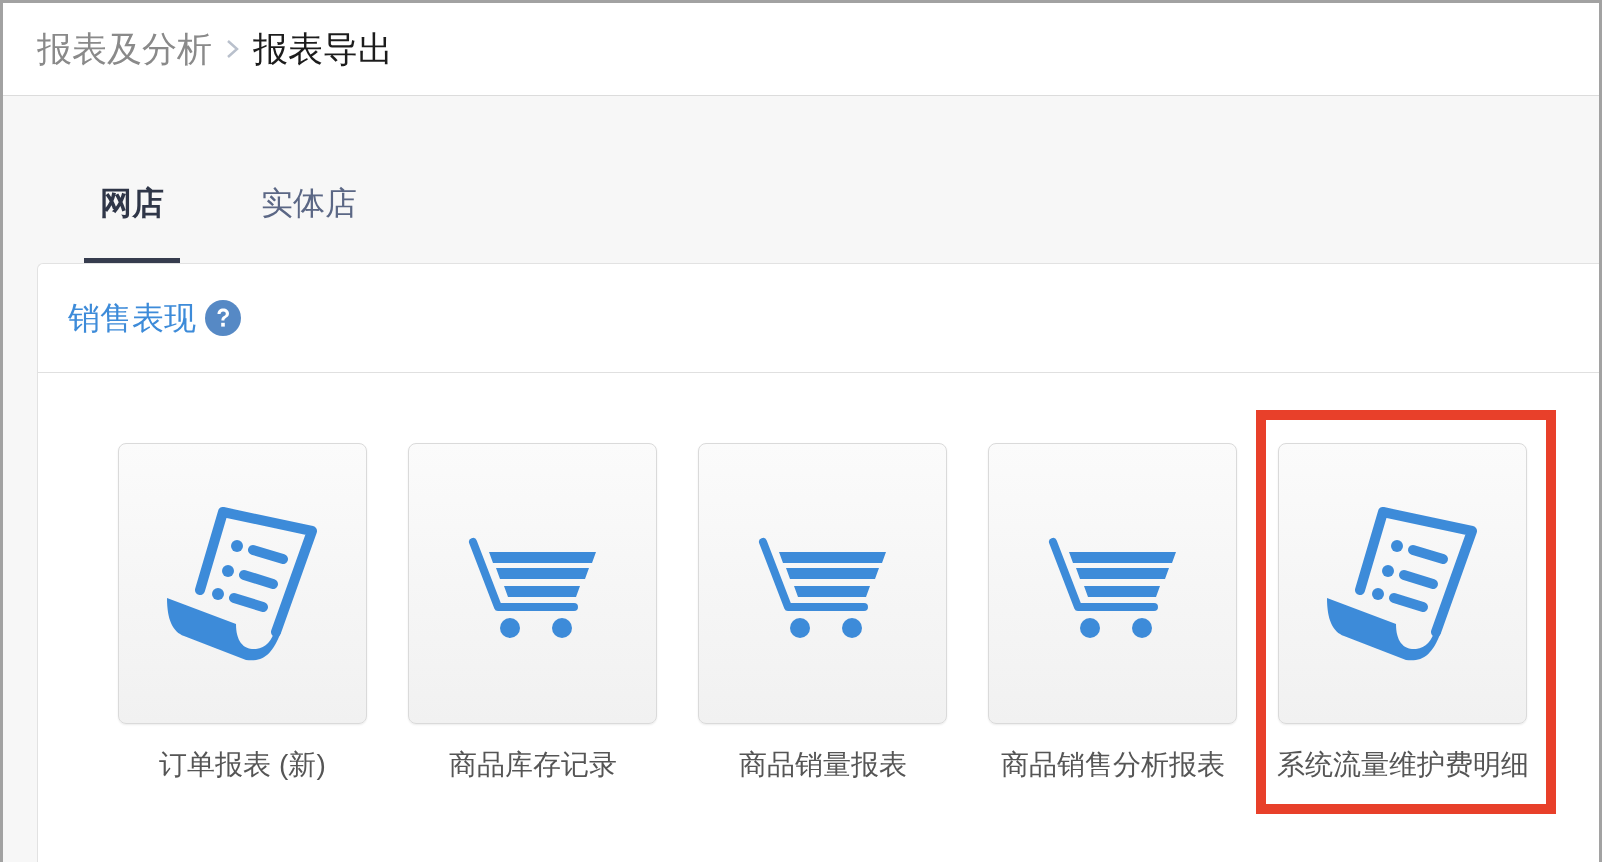  Describe the element at coordinates (124, 49) in the screenshot. I see `breadcrumb-link: 报表及分析` at that location.